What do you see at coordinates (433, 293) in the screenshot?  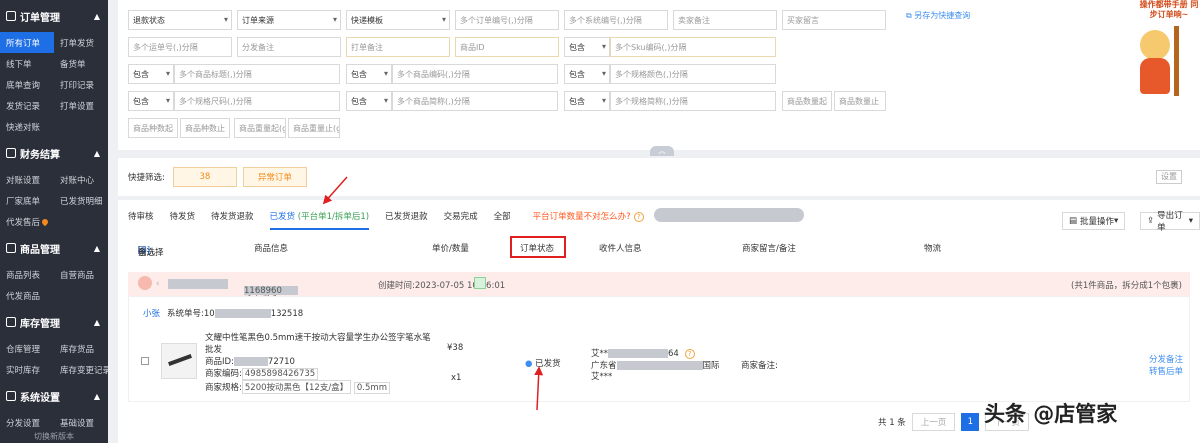 I see `annotation-arrows` at bounding box center [433, 293].